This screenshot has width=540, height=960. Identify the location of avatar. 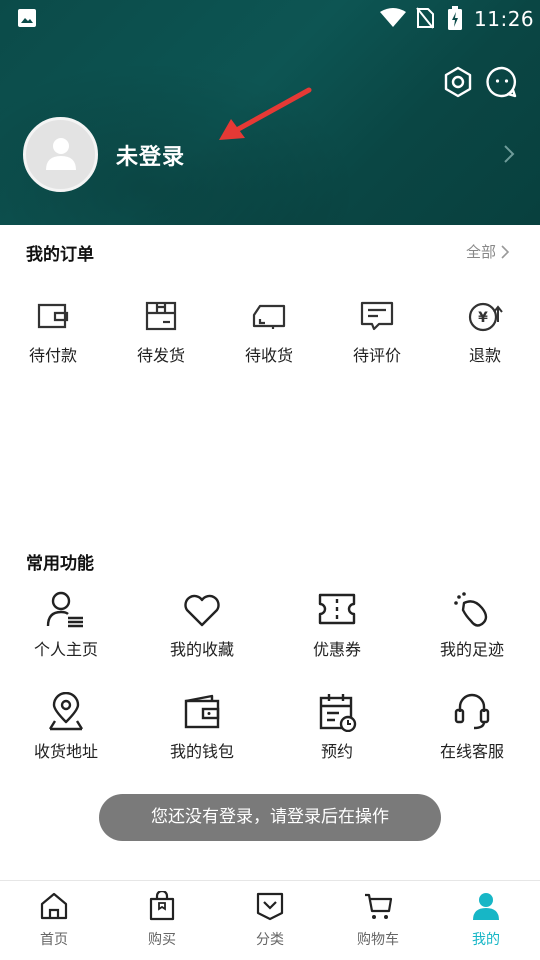
(60, 154).